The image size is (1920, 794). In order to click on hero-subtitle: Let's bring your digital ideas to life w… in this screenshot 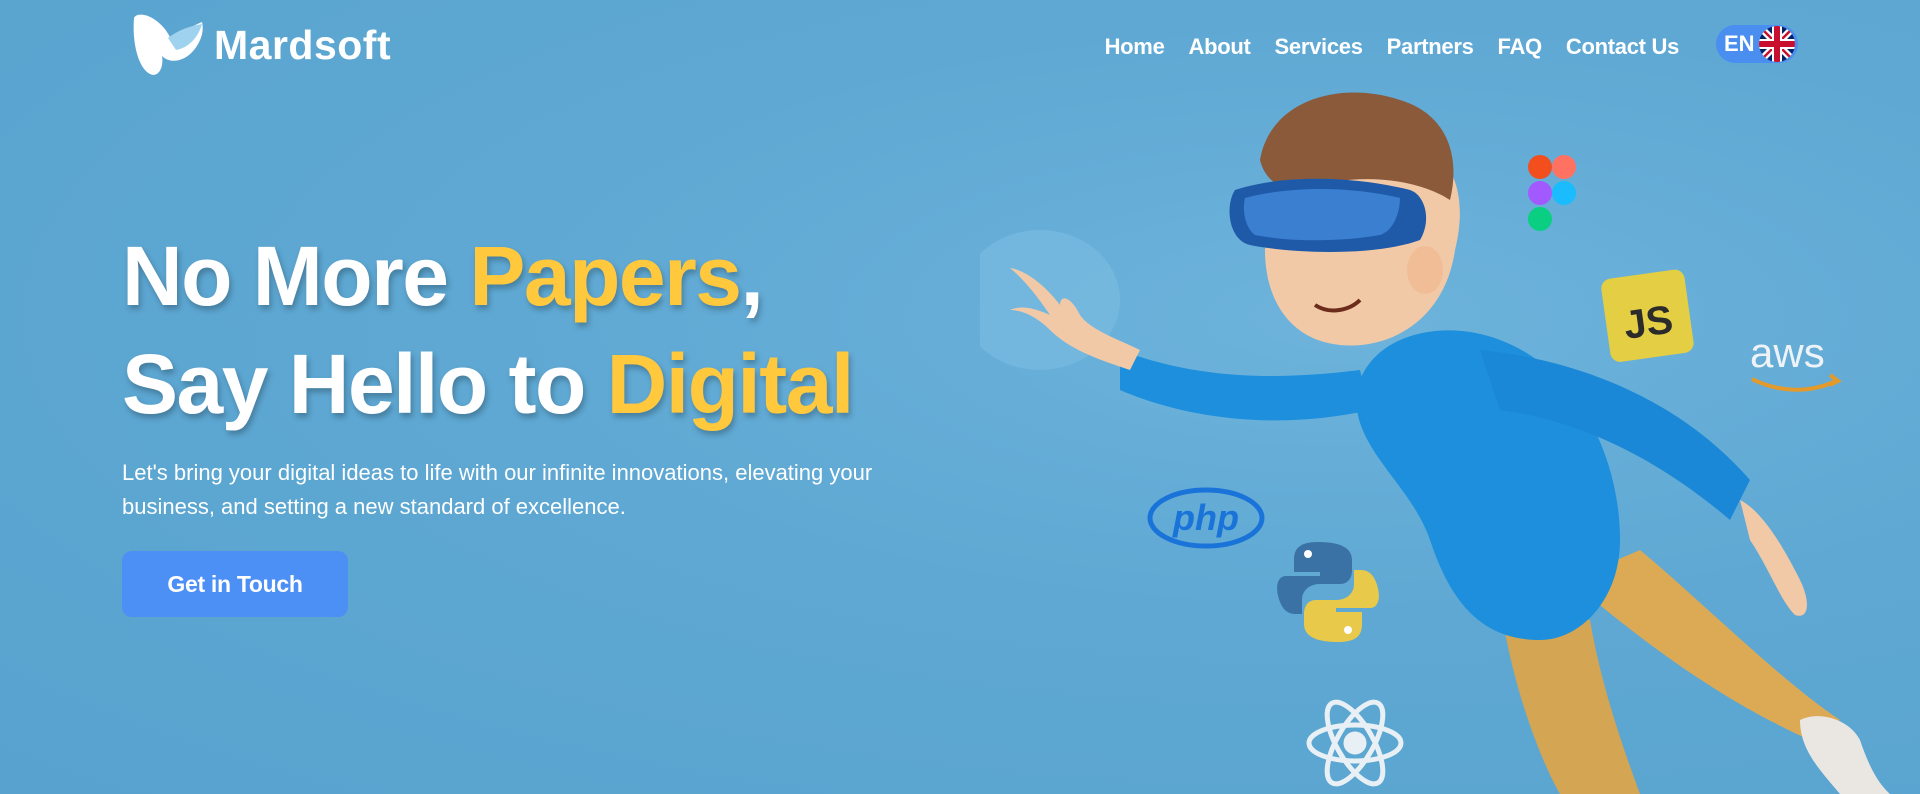, I will do `click(497, 489)`.